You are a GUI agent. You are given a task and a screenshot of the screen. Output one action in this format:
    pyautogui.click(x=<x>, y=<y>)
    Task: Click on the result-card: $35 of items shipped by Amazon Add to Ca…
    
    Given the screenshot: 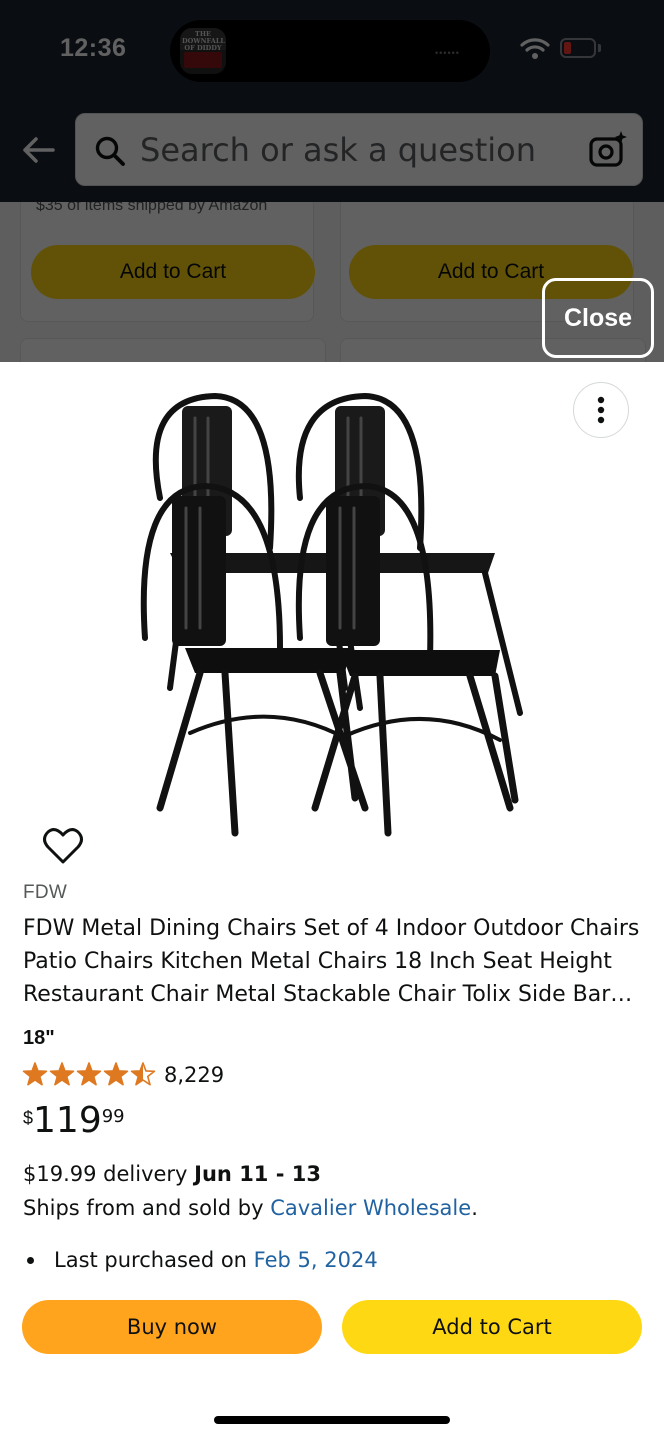 What is the action you would take?
    pyautogui.click(x=167, y=262)
    